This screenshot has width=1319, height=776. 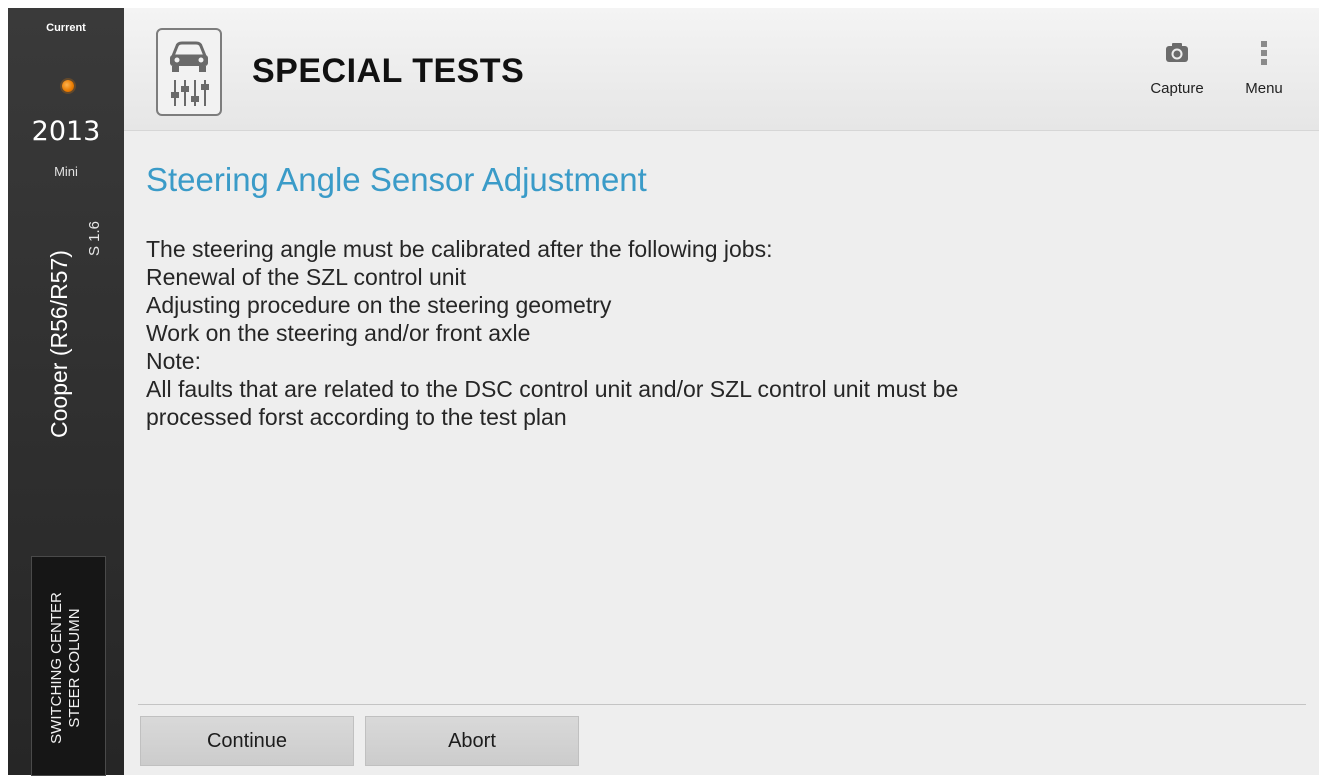 I want to click on module-selector: SWITCHING CENTER STEER COLUMN, so click(x=68, y=666).